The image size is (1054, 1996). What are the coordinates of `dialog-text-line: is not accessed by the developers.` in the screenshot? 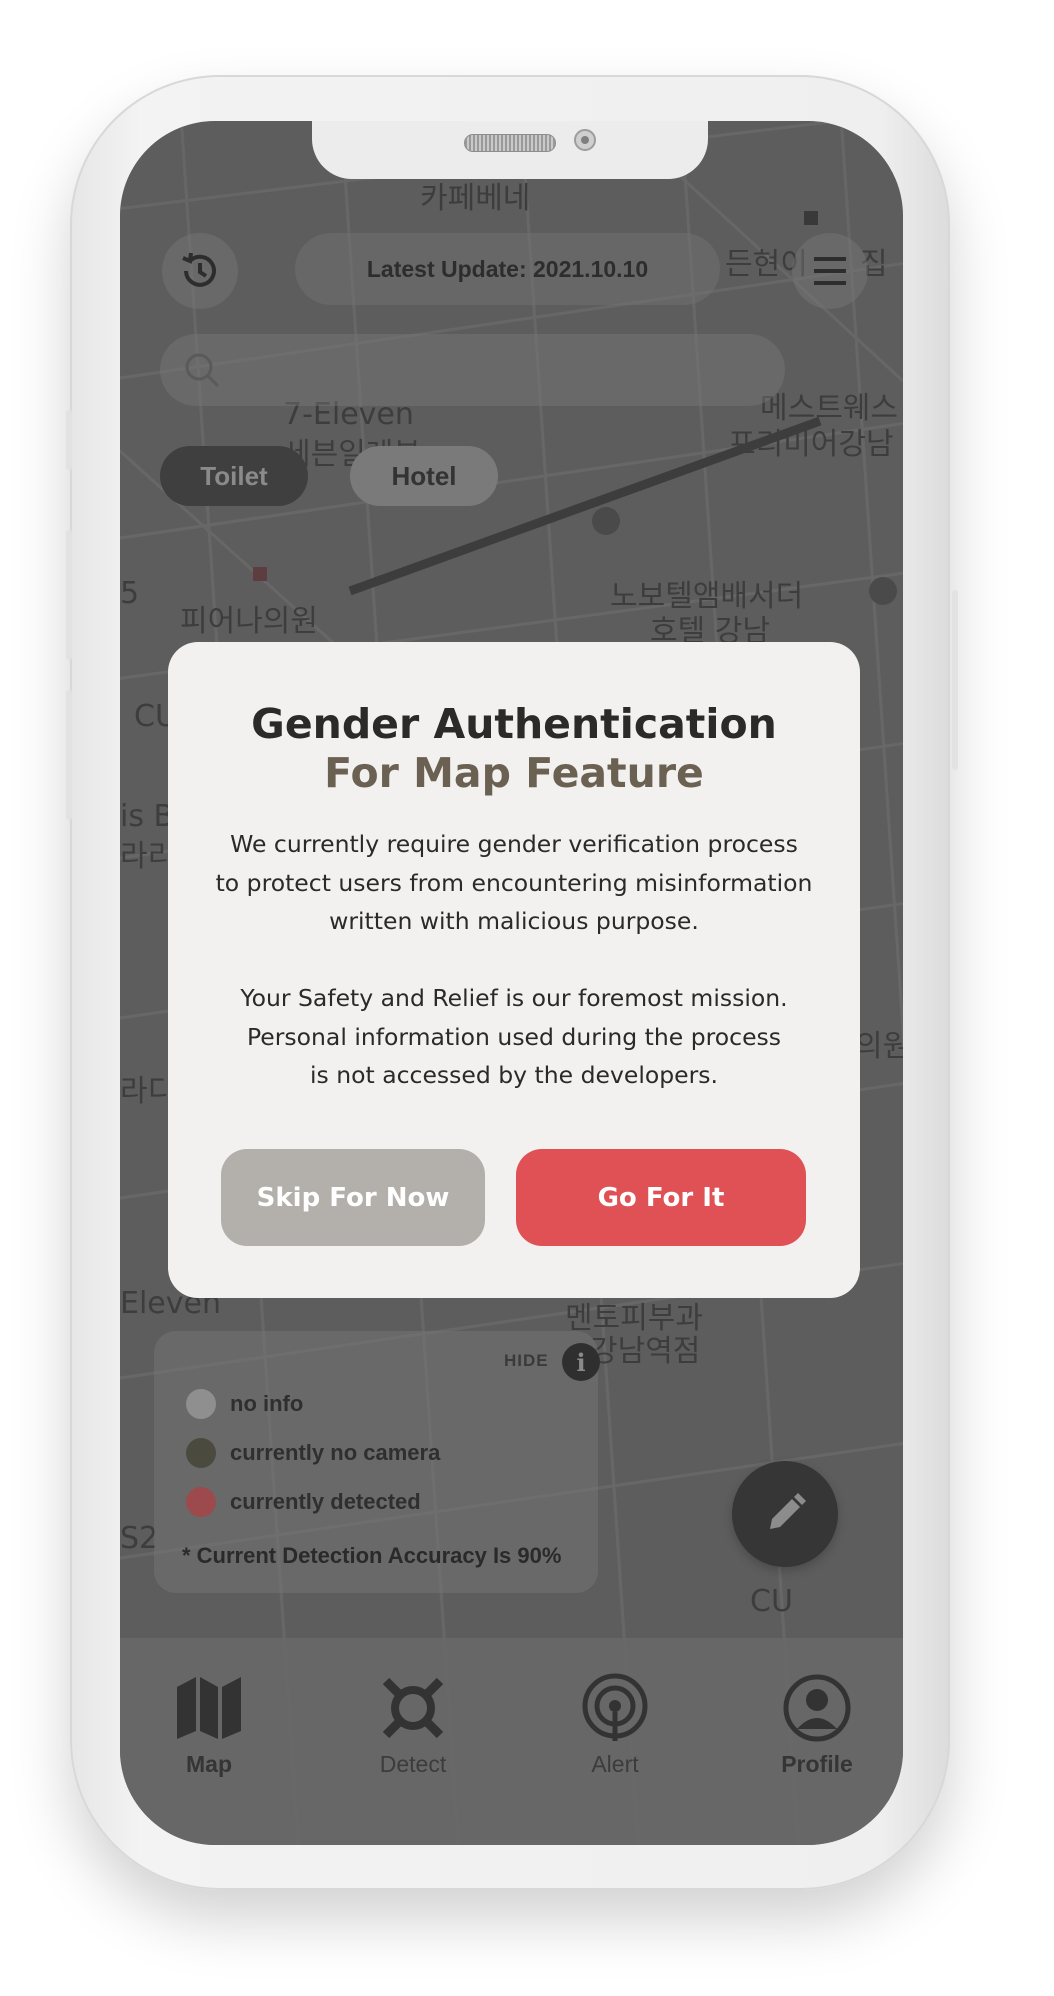 It's located at (514, 1075).